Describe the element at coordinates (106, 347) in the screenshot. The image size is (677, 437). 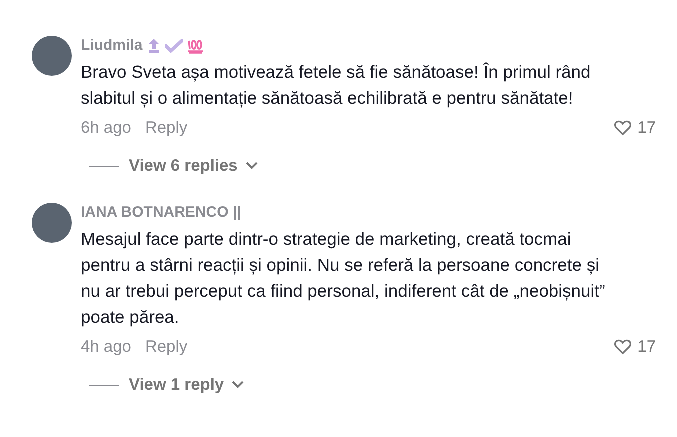
I see `comment-time: 4h ago` at that location.